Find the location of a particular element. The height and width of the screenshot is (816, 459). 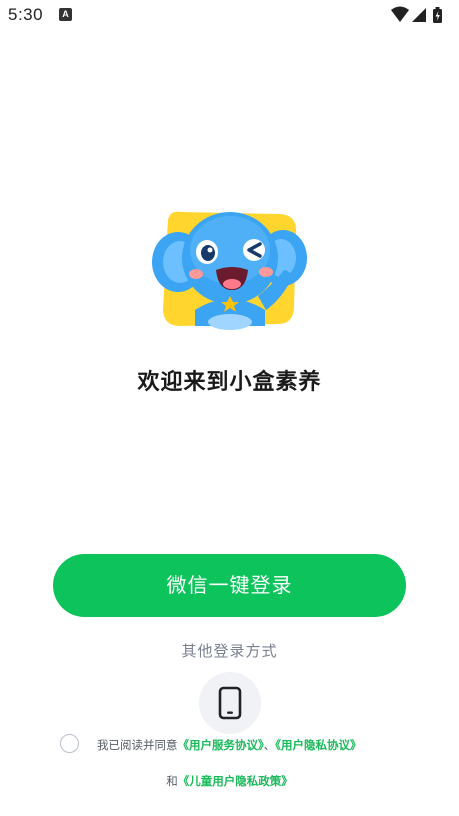

other-login-methods-label: 其他登录方式 is located at coordinates (229, 651).